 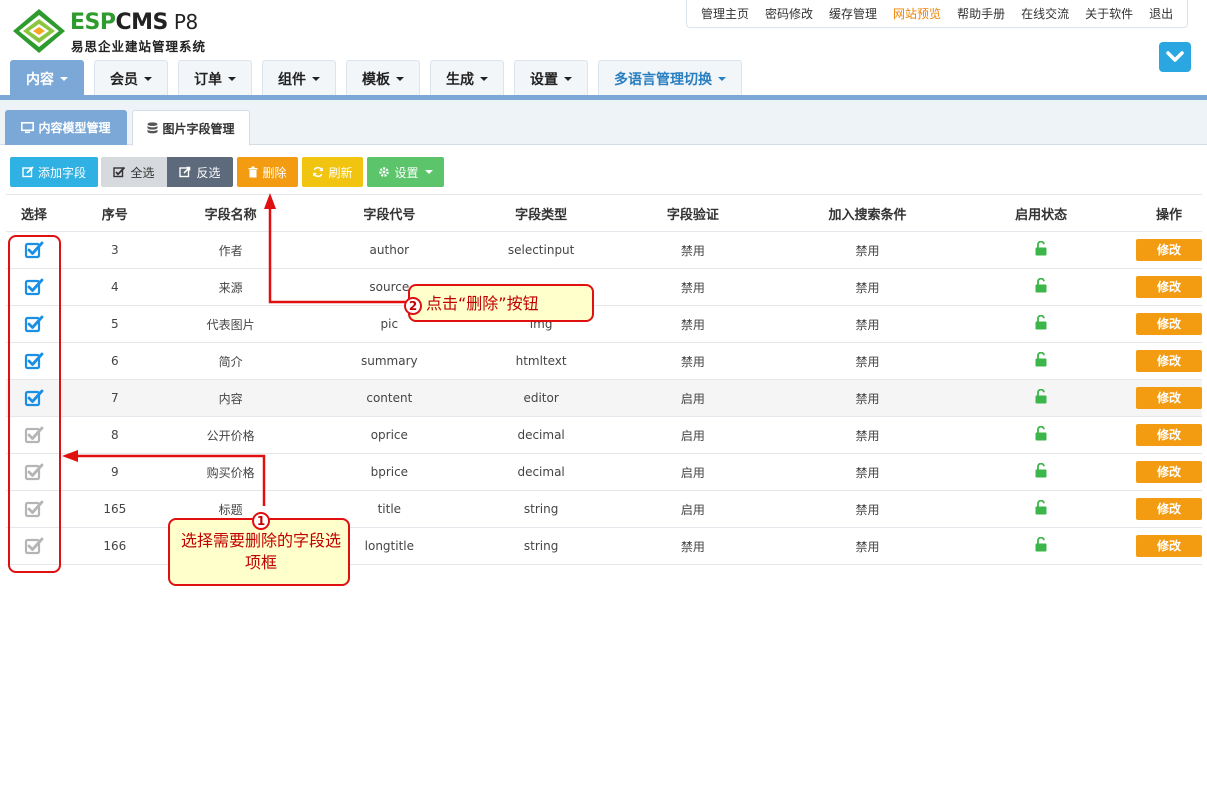 What do you see at coordinates (200, 172) in the screenshot?
I see `invert-selection-button: 反选` at bounding box center [200, 172].